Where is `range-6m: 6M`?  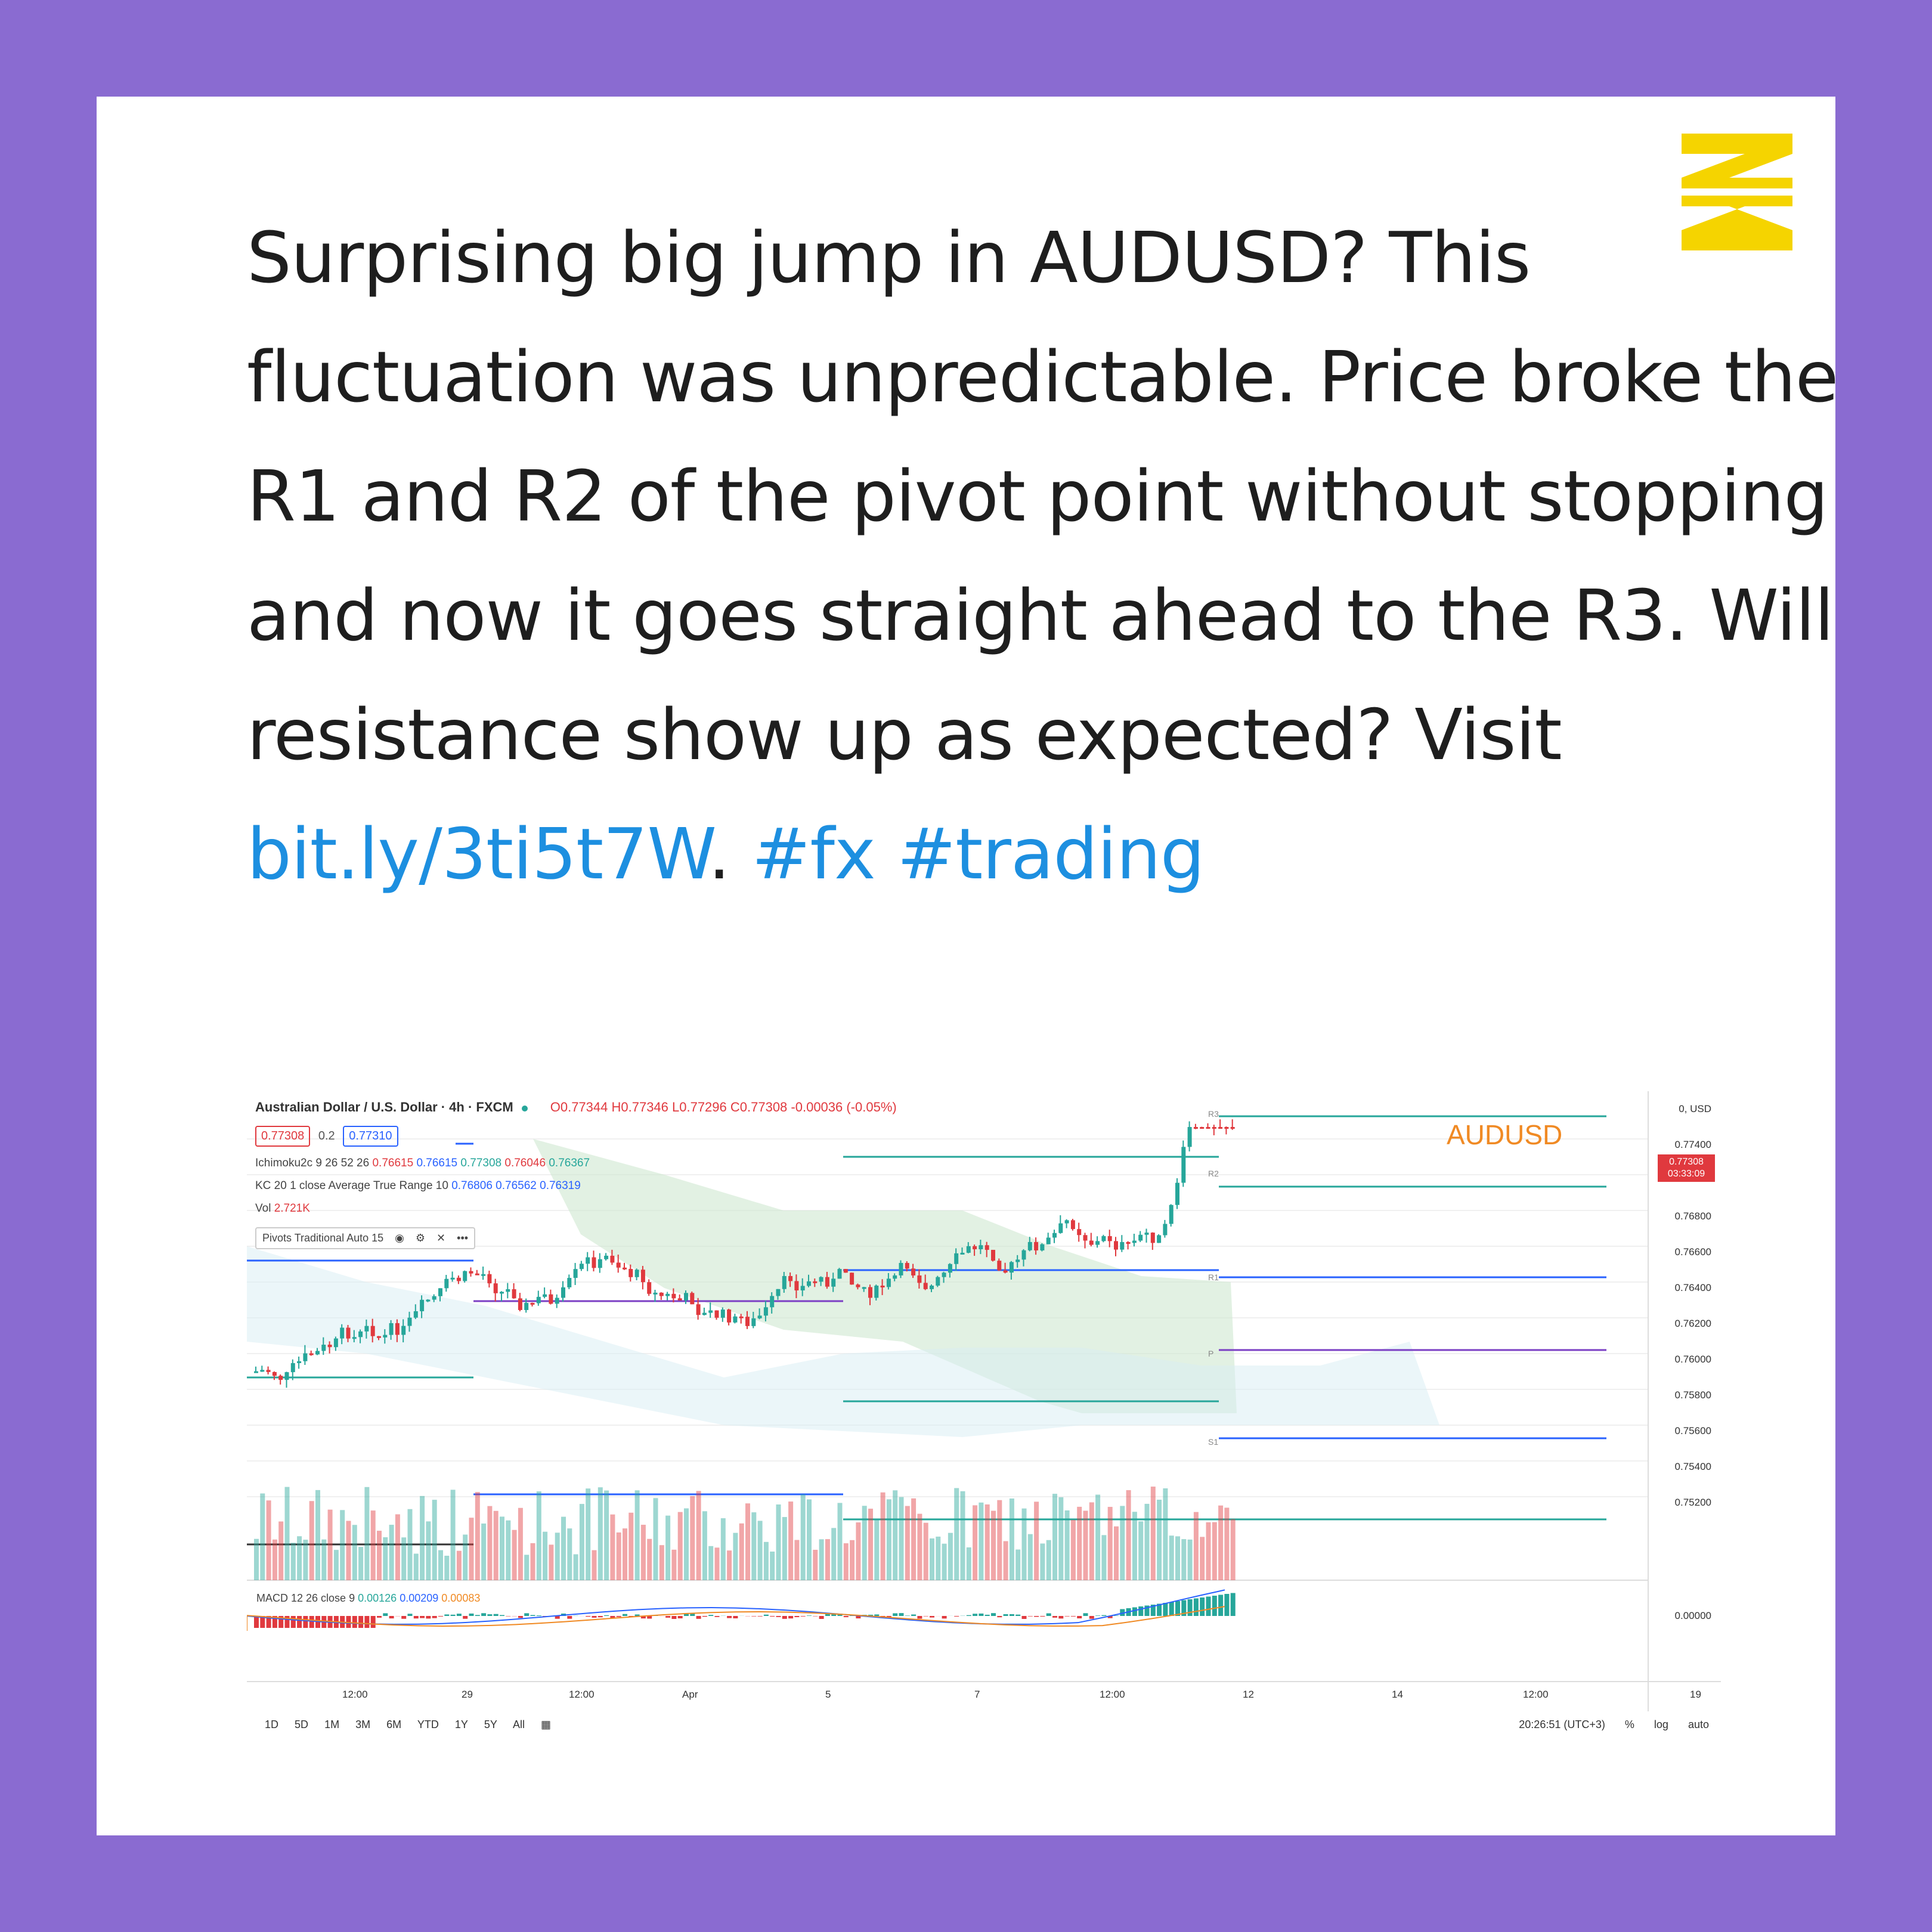
range-6m: 6M is located at coordinates (394, 1725).